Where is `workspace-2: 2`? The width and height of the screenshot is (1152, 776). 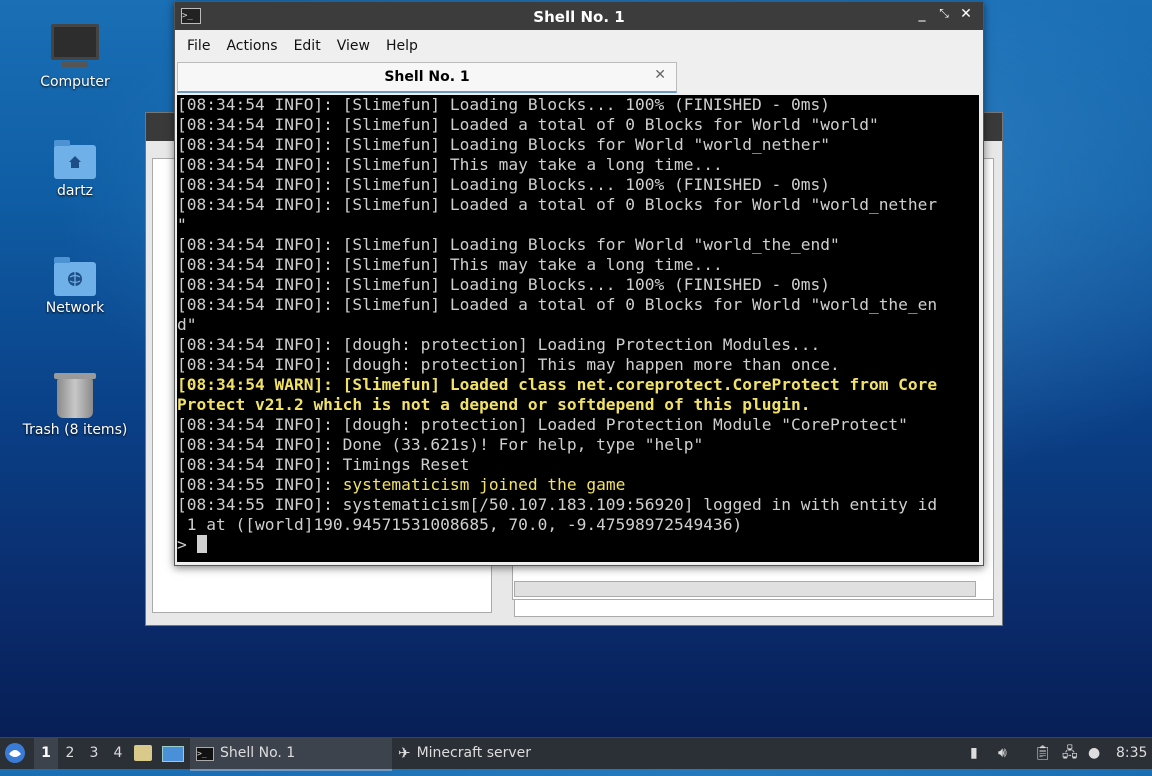
workspace-2: 2 is located at coordinates (70, 753).